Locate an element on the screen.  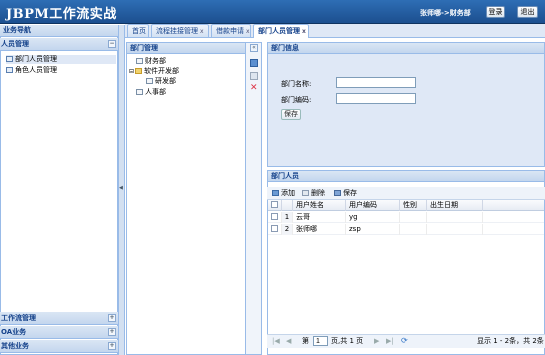
add-staff-label: 添加 is located at coordinates (288, 193).